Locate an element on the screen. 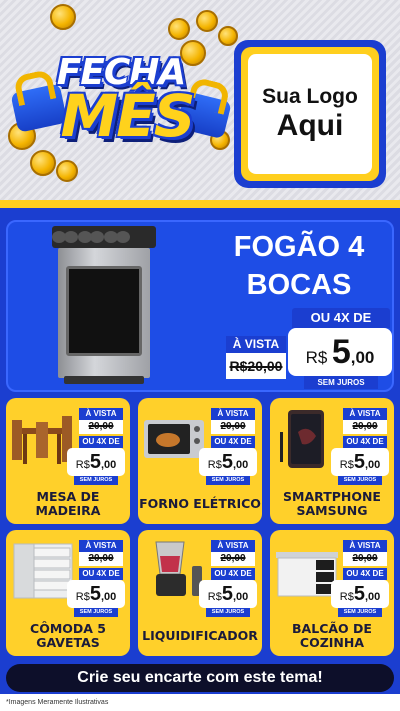  divider-band is located at coordinates (200, 204).